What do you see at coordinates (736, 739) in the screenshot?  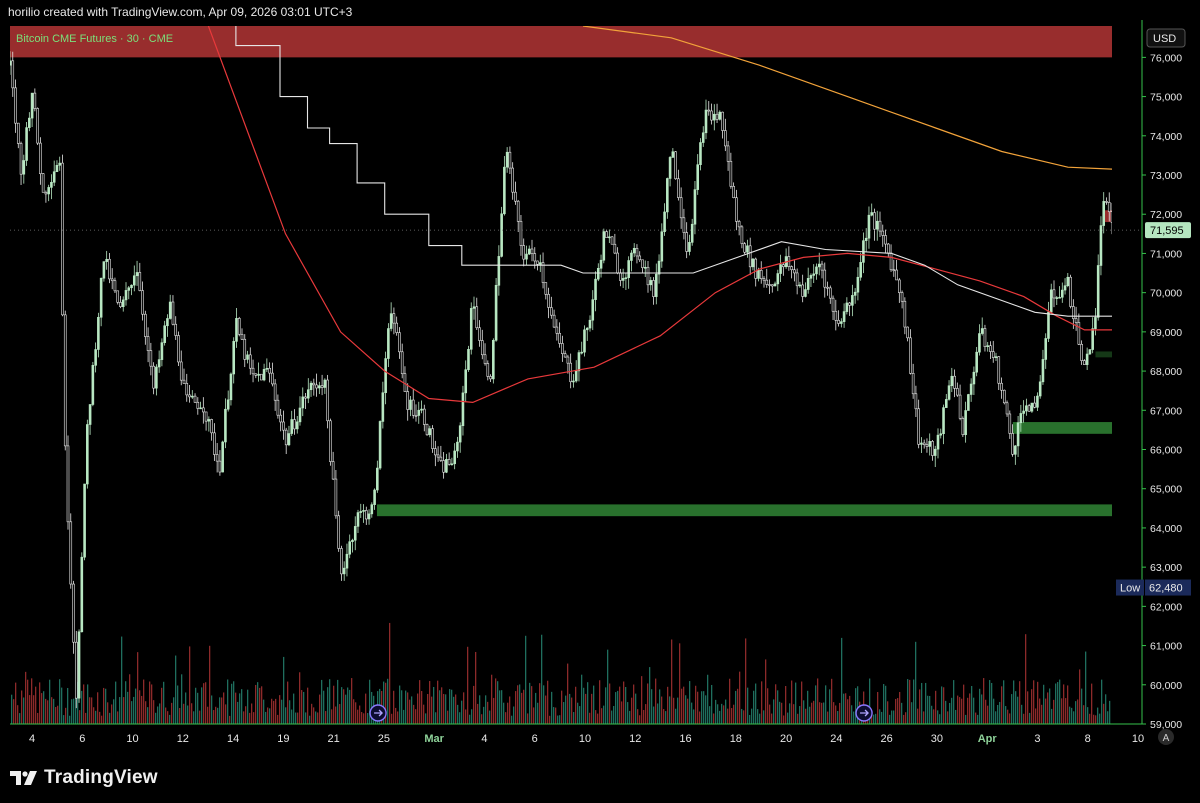 I see `time-tick-label: 18` at bounding box center [736, 739].